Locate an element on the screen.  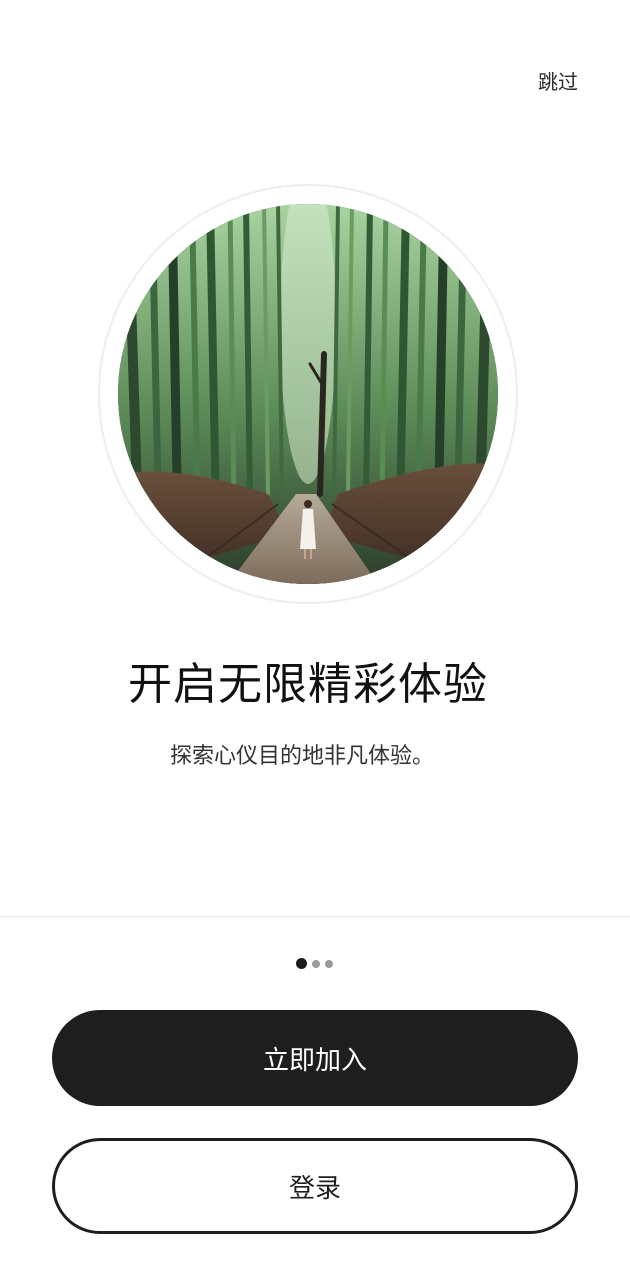
login-button: 登录 is located at coordinates (315, 1186).